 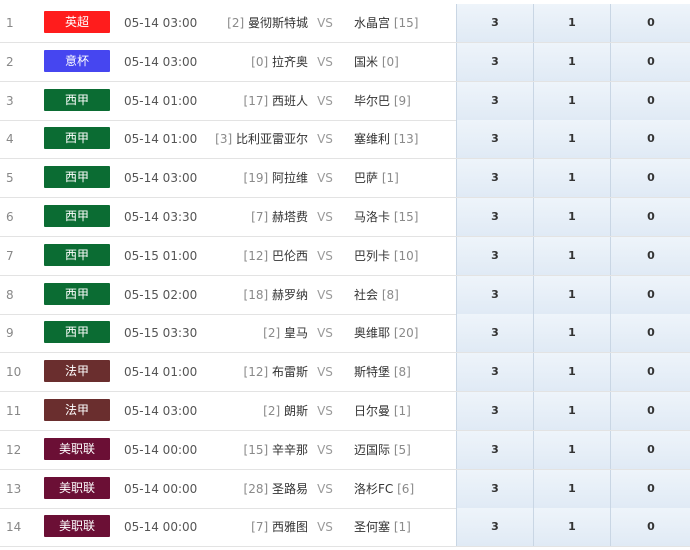 I want to click on home-team: [0] 拉齐奥, so click(x=253, y=62).